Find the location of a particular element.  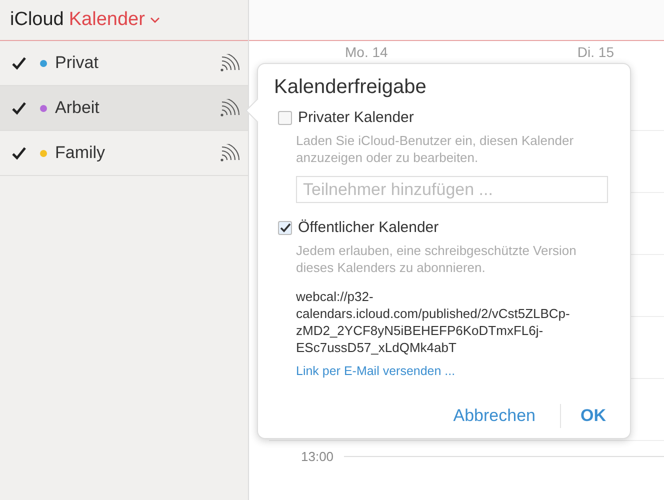

popover-title: Kalenderfreigabe is located at coordinates (351, 87).